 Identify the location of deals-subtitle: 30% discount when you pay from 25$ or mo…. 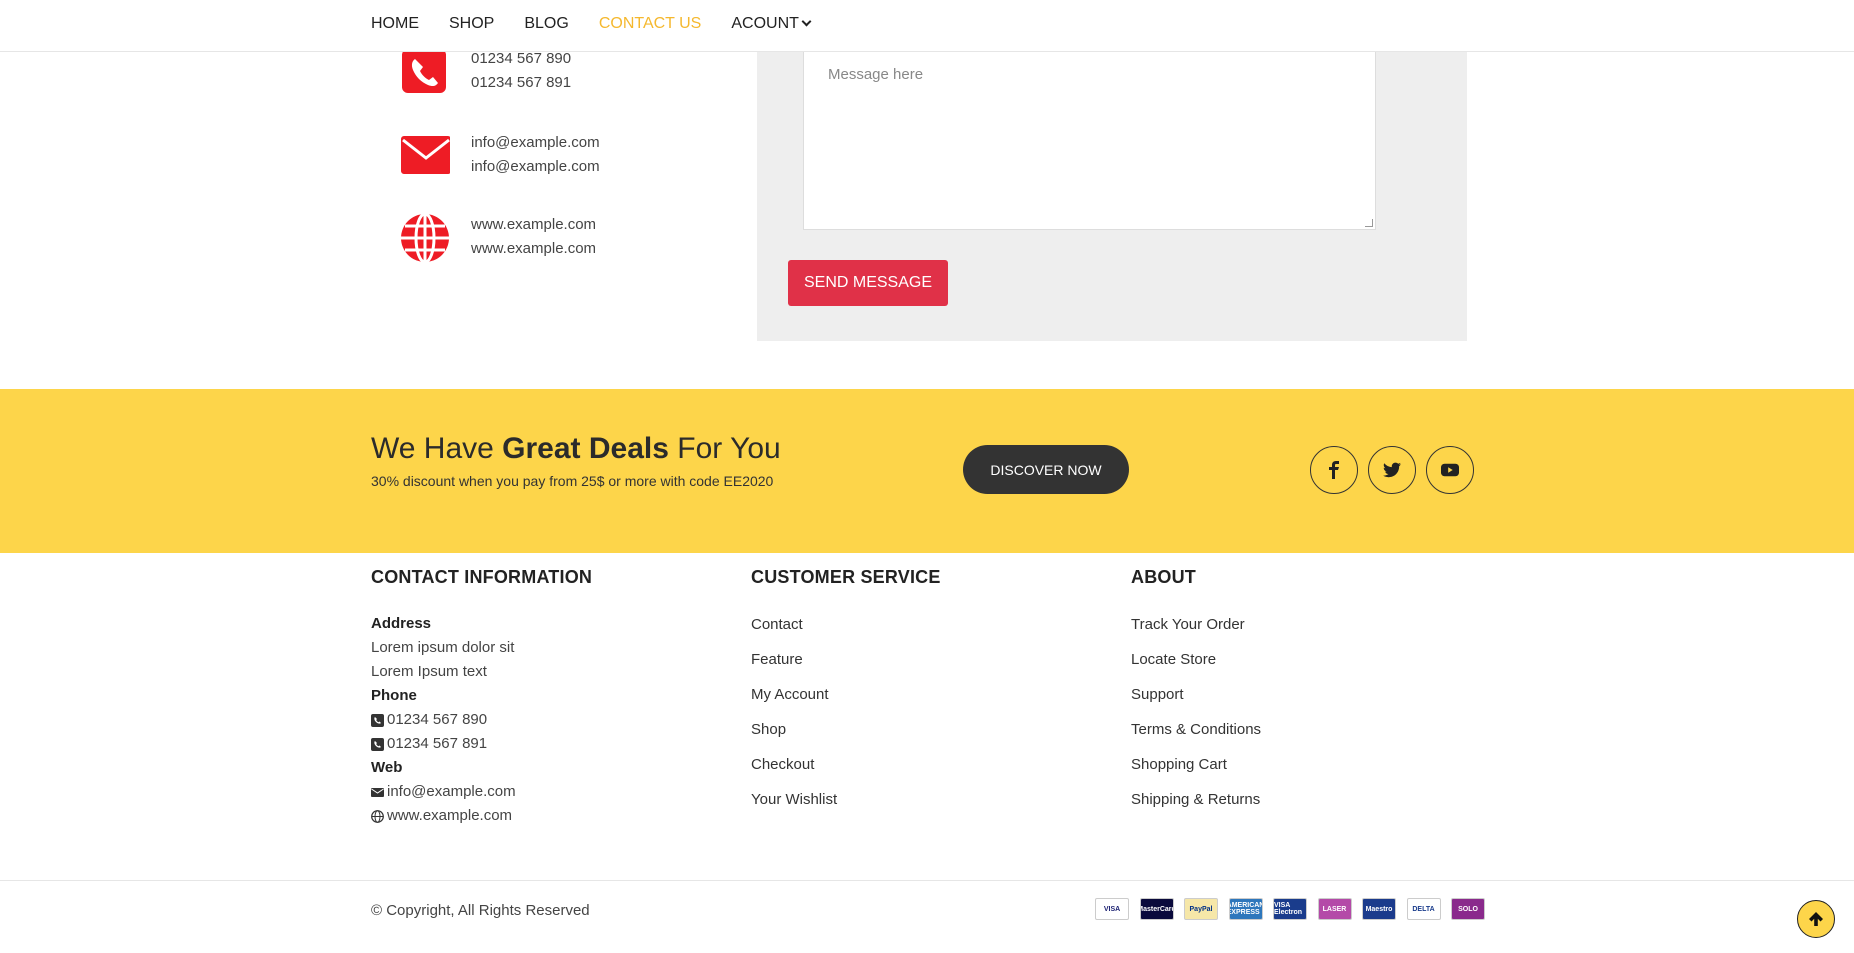
(572, 481).